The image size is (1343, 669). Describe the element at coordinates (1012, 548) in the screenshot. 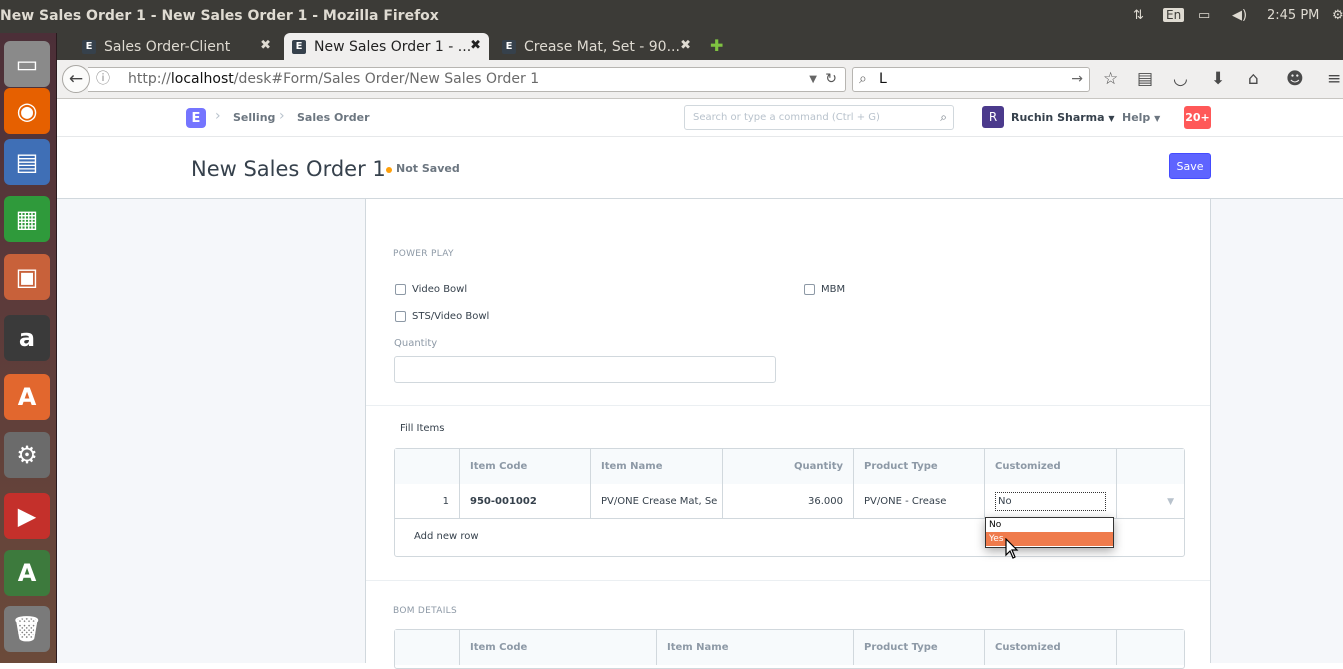

I see `mouse-pointer-icon` at that location.